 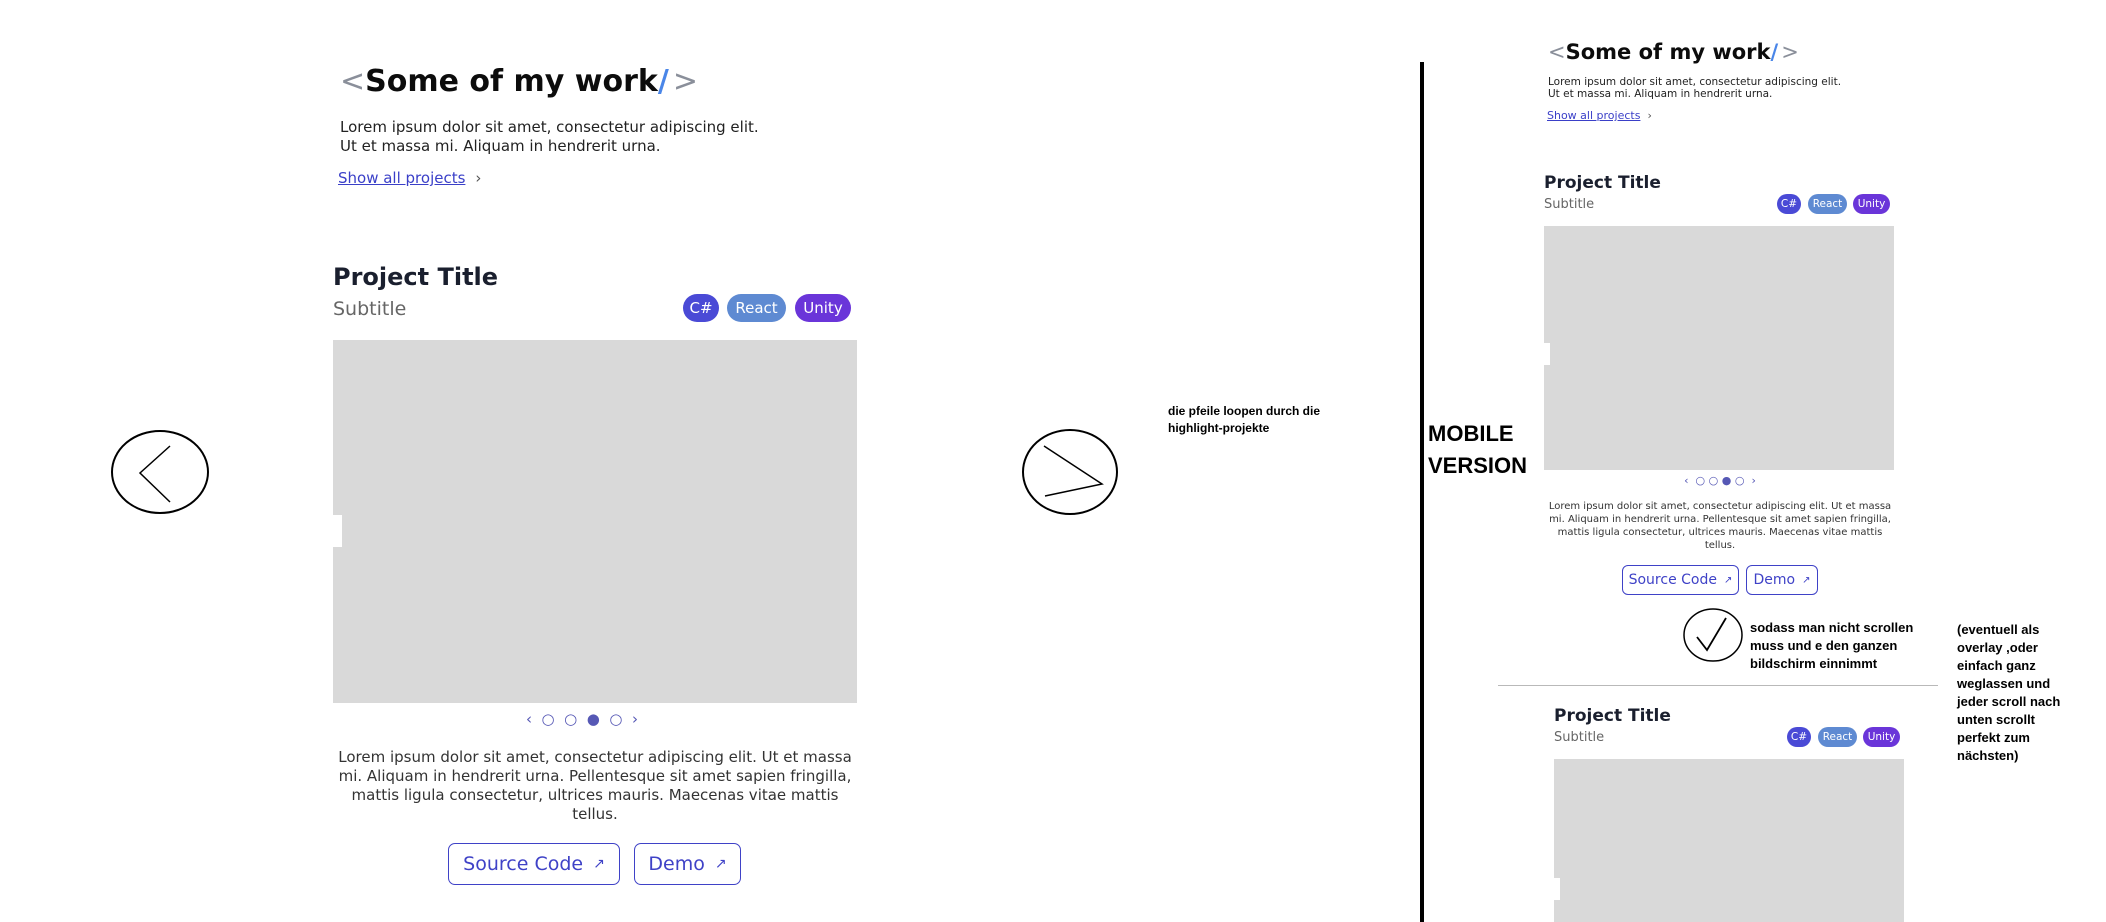 I want to click on project-image-placeholder, so click(x=595, y=521).